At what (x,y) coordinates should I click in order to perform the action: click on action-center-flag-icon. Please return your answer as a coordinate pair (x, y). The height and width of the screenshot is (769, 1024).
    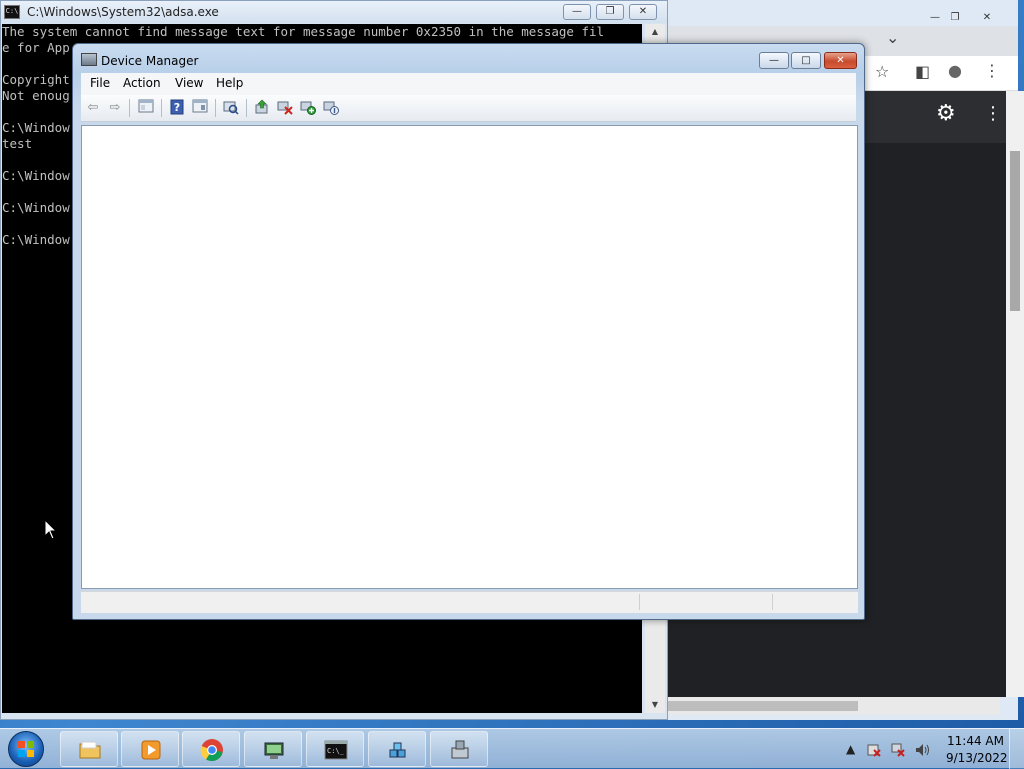
    Looking at the image, I should click on (874, 751).